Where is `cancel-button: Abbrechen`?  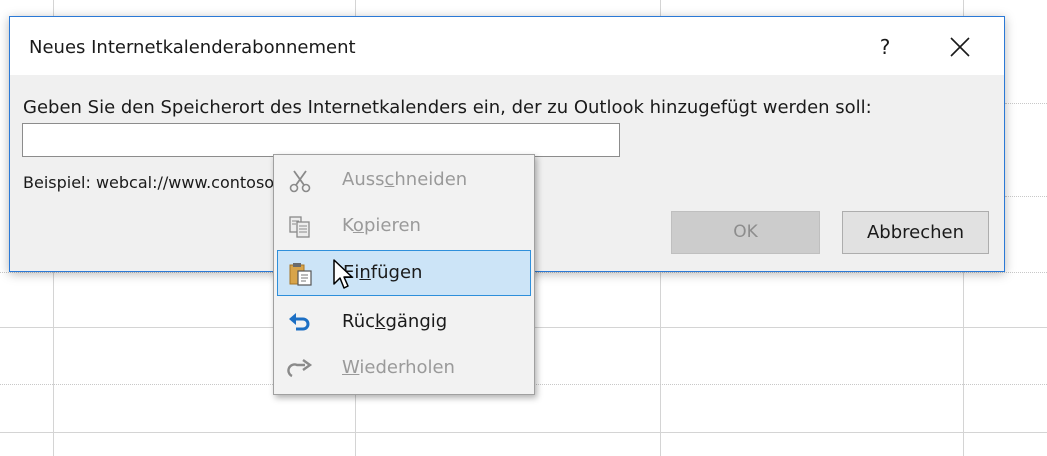
cancel-button: Abbrechen is located at coordinates (915, 232).